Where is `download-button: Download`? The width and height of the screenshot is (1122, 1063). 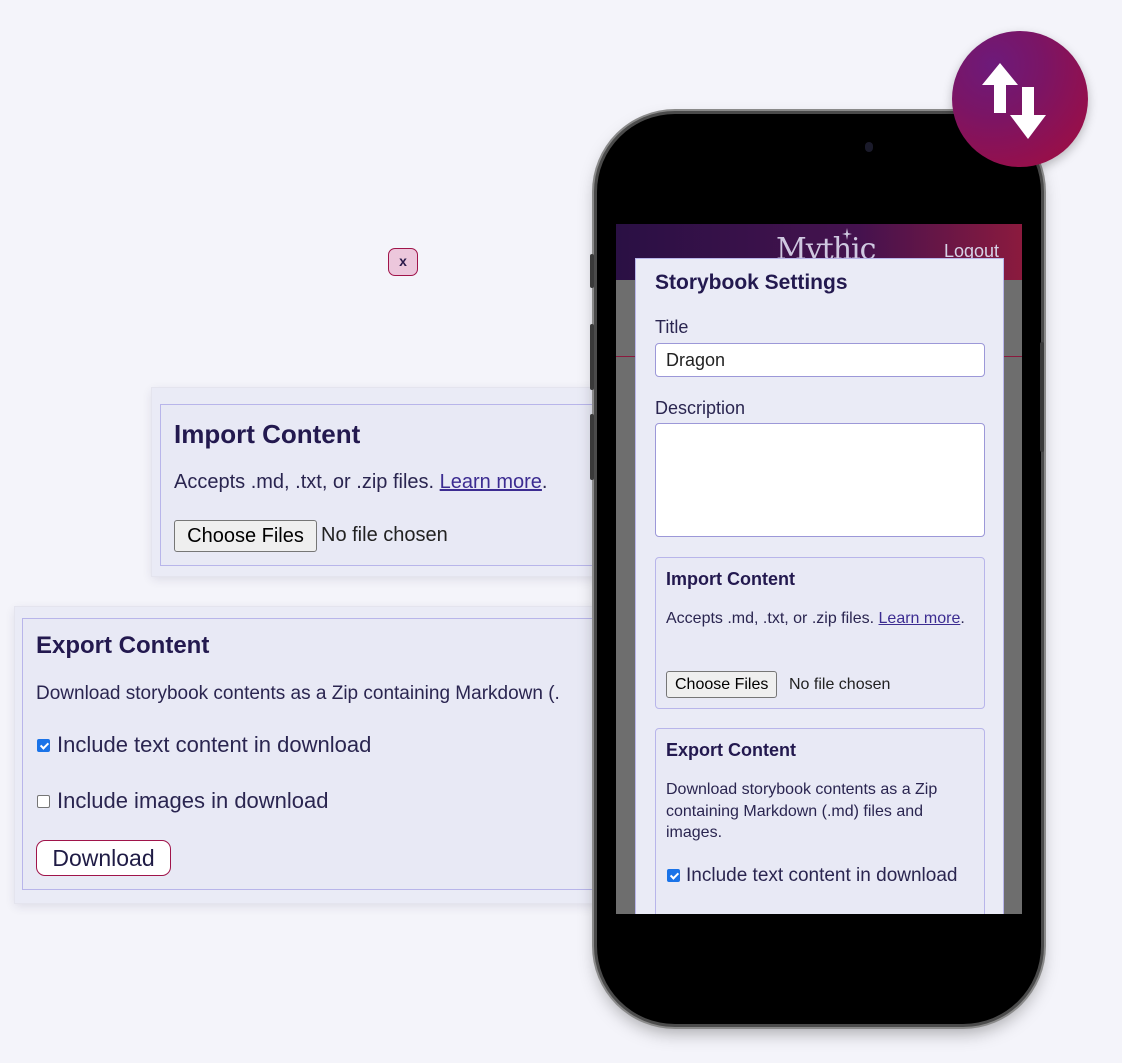 download-button: Download is located at coordinates (103, 858).